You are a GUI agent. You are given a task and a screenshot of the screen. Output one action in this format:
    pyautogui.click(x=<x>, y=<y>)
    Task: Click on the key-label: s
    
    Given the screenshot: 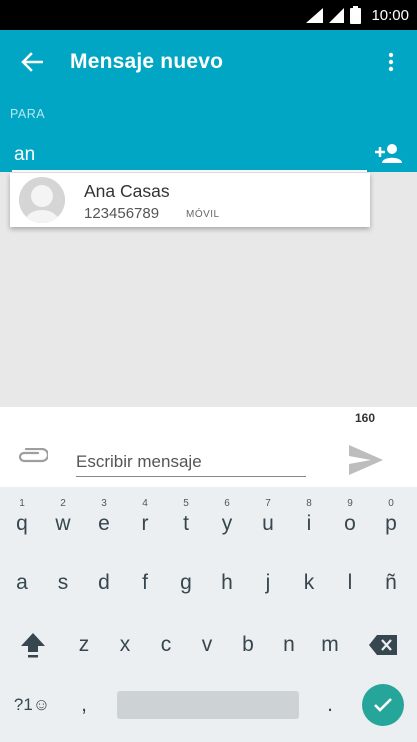 What is the action you would take?
    pyautogui.click(x=63, y=582)
    